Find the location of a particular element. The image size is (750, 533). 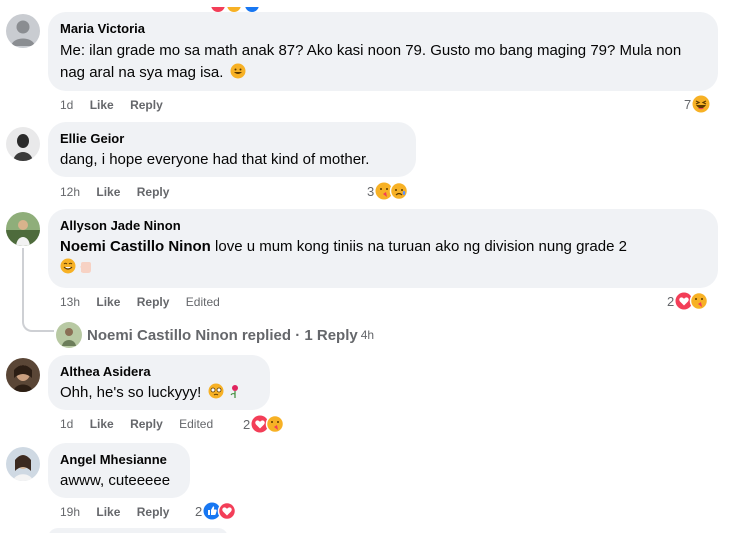

comment-text: awww, cuteeeee is located at coordinates (115, 480).